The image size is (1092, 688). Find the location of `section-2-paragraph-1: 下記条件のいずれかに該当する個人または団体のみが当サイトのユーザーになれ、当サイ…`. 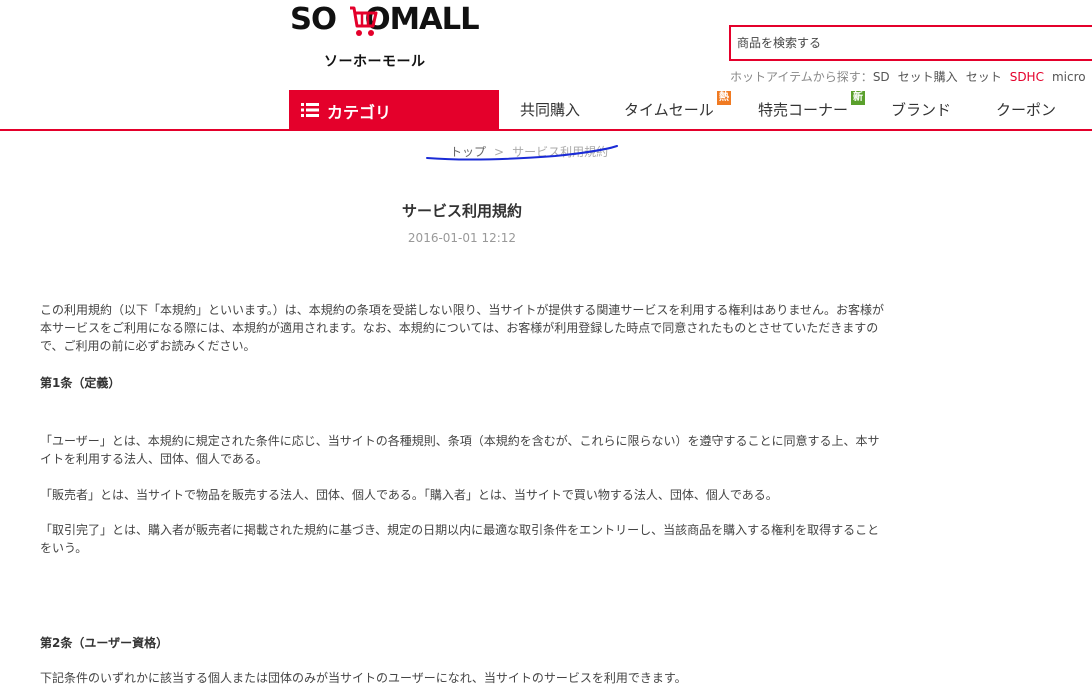

section-2-paragraph-1: 下記条件のいずれかに該当する個人または団体のみが当サイトのユーザーになれ、当サイ… is located at coordinates (363, 678).